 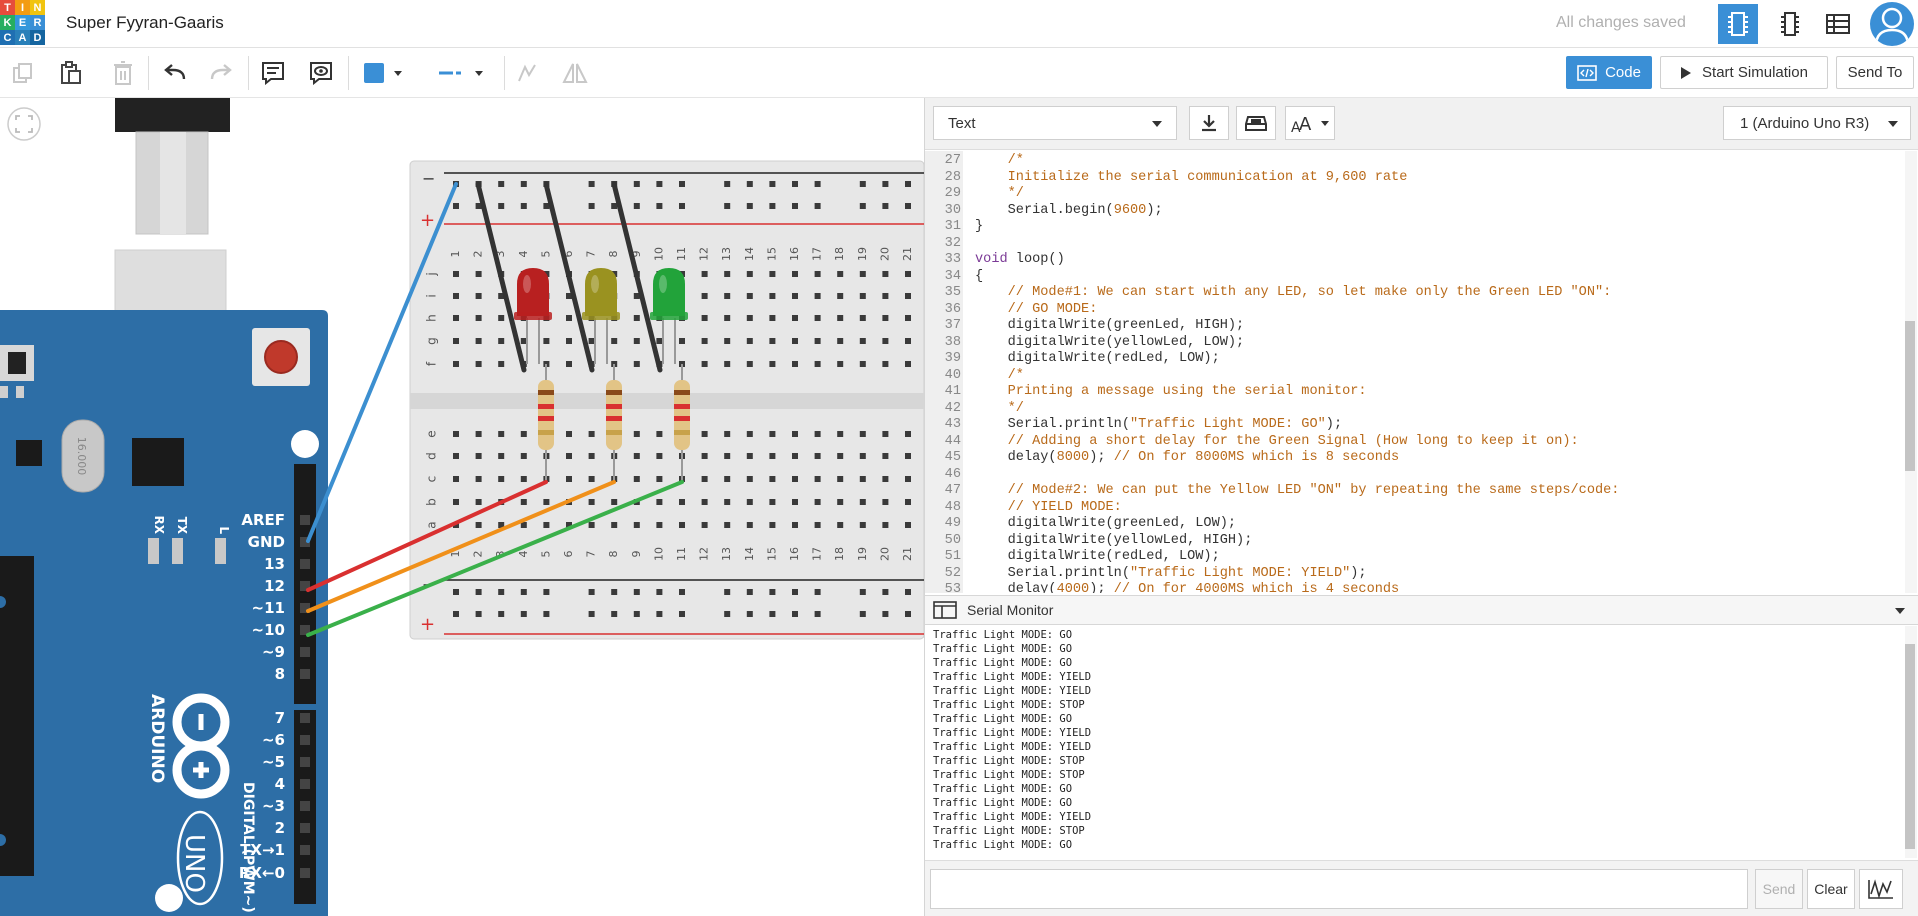 I want to click on code-scrollbar, so click(x=1911, y=372).